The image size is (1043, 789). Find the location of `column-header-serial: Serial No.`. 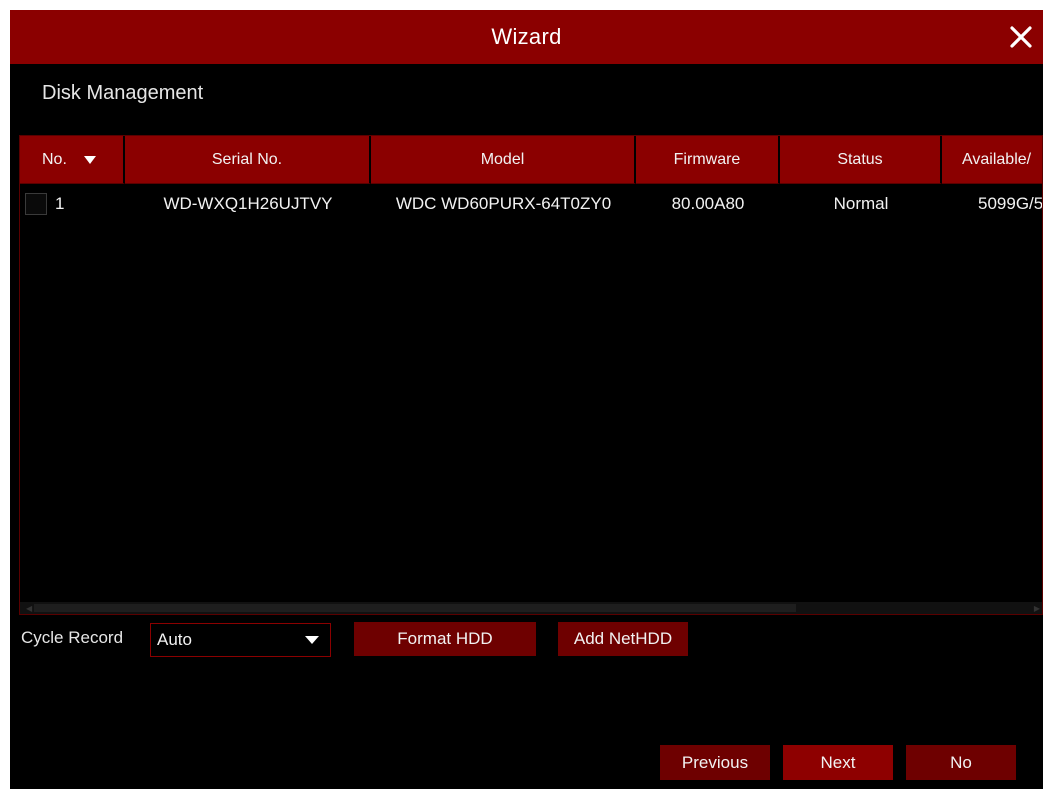

column-header-serial: Serial No. is located at coordinates (248, 160).